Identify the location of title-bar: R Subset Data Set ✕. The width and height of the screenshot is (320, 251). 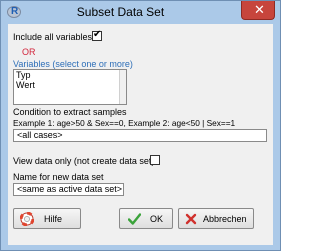
(140, 12).